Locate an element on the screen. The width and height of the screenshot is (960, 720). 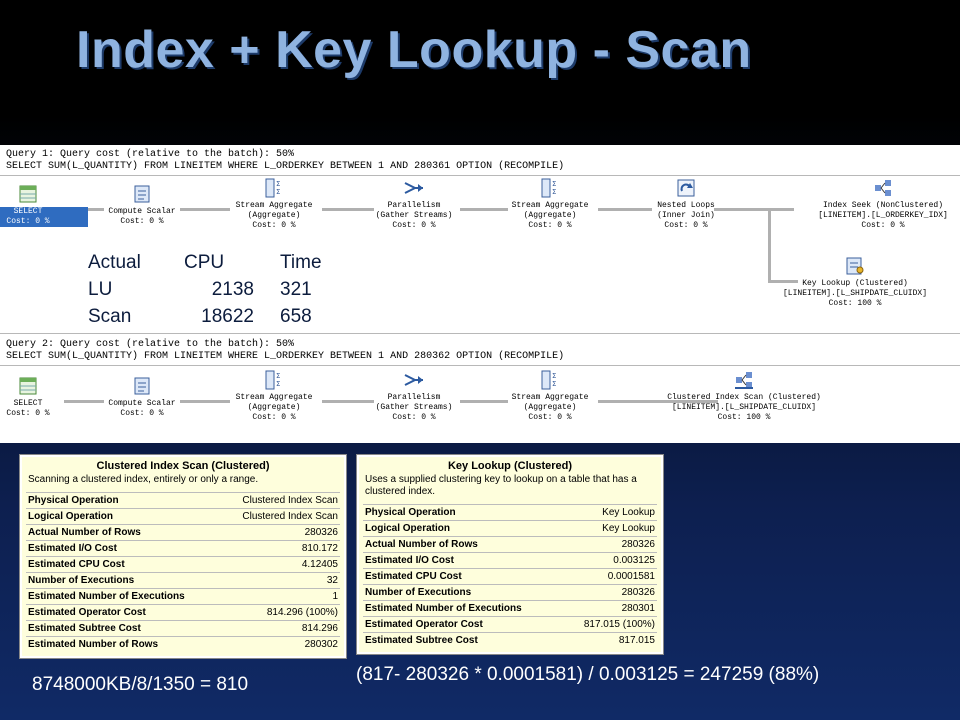
property-value: 32 is located at coordinates (279, 580).